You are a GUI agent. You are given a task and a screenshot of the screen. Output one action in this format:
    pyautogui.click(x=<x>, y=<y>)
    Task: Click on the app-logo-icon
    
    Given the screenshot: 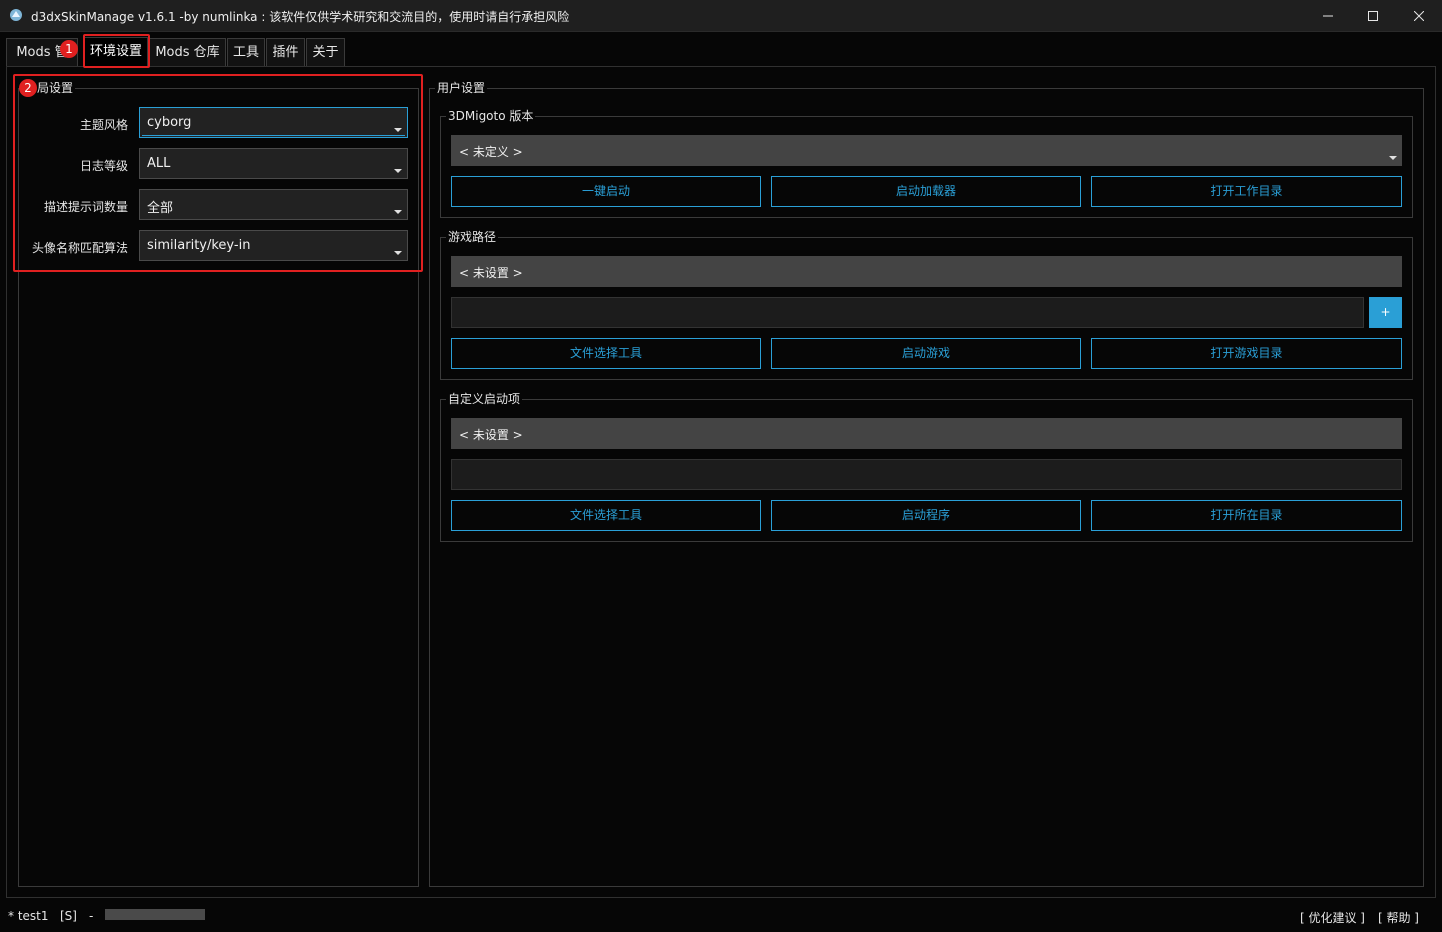 What is the action you would take?
    pyautogui.click(x=16, y=15)
    